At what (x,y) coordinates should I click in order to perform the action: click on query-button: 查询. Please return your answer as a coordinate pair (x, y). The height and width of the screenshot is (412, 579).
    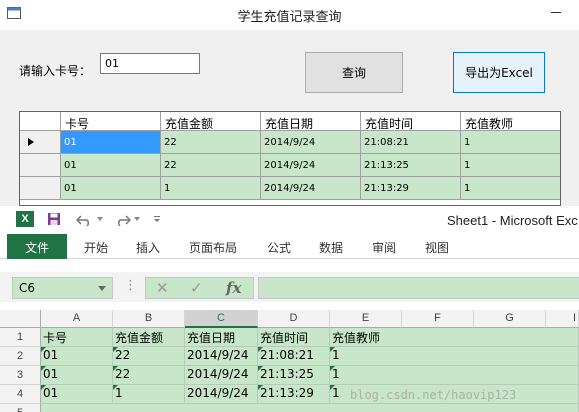
    Looking at the image, I should click on (354, 72).